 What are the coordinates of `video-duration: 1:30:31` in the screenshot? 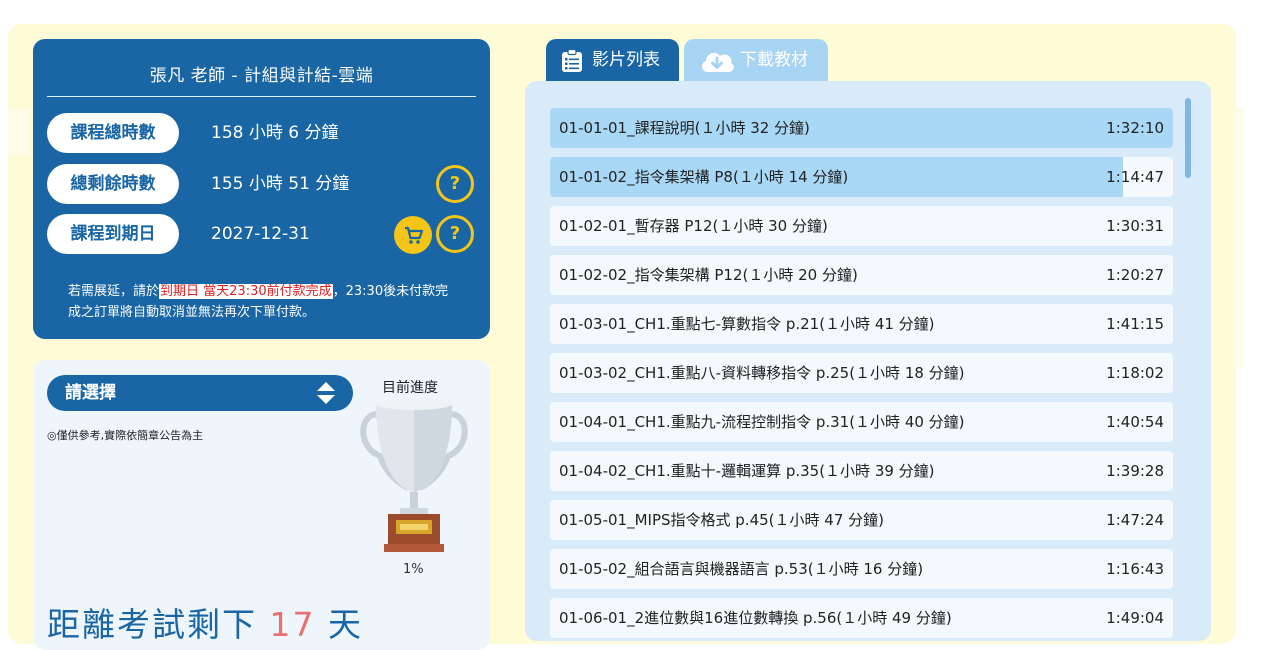 It's located at (1135, 226).